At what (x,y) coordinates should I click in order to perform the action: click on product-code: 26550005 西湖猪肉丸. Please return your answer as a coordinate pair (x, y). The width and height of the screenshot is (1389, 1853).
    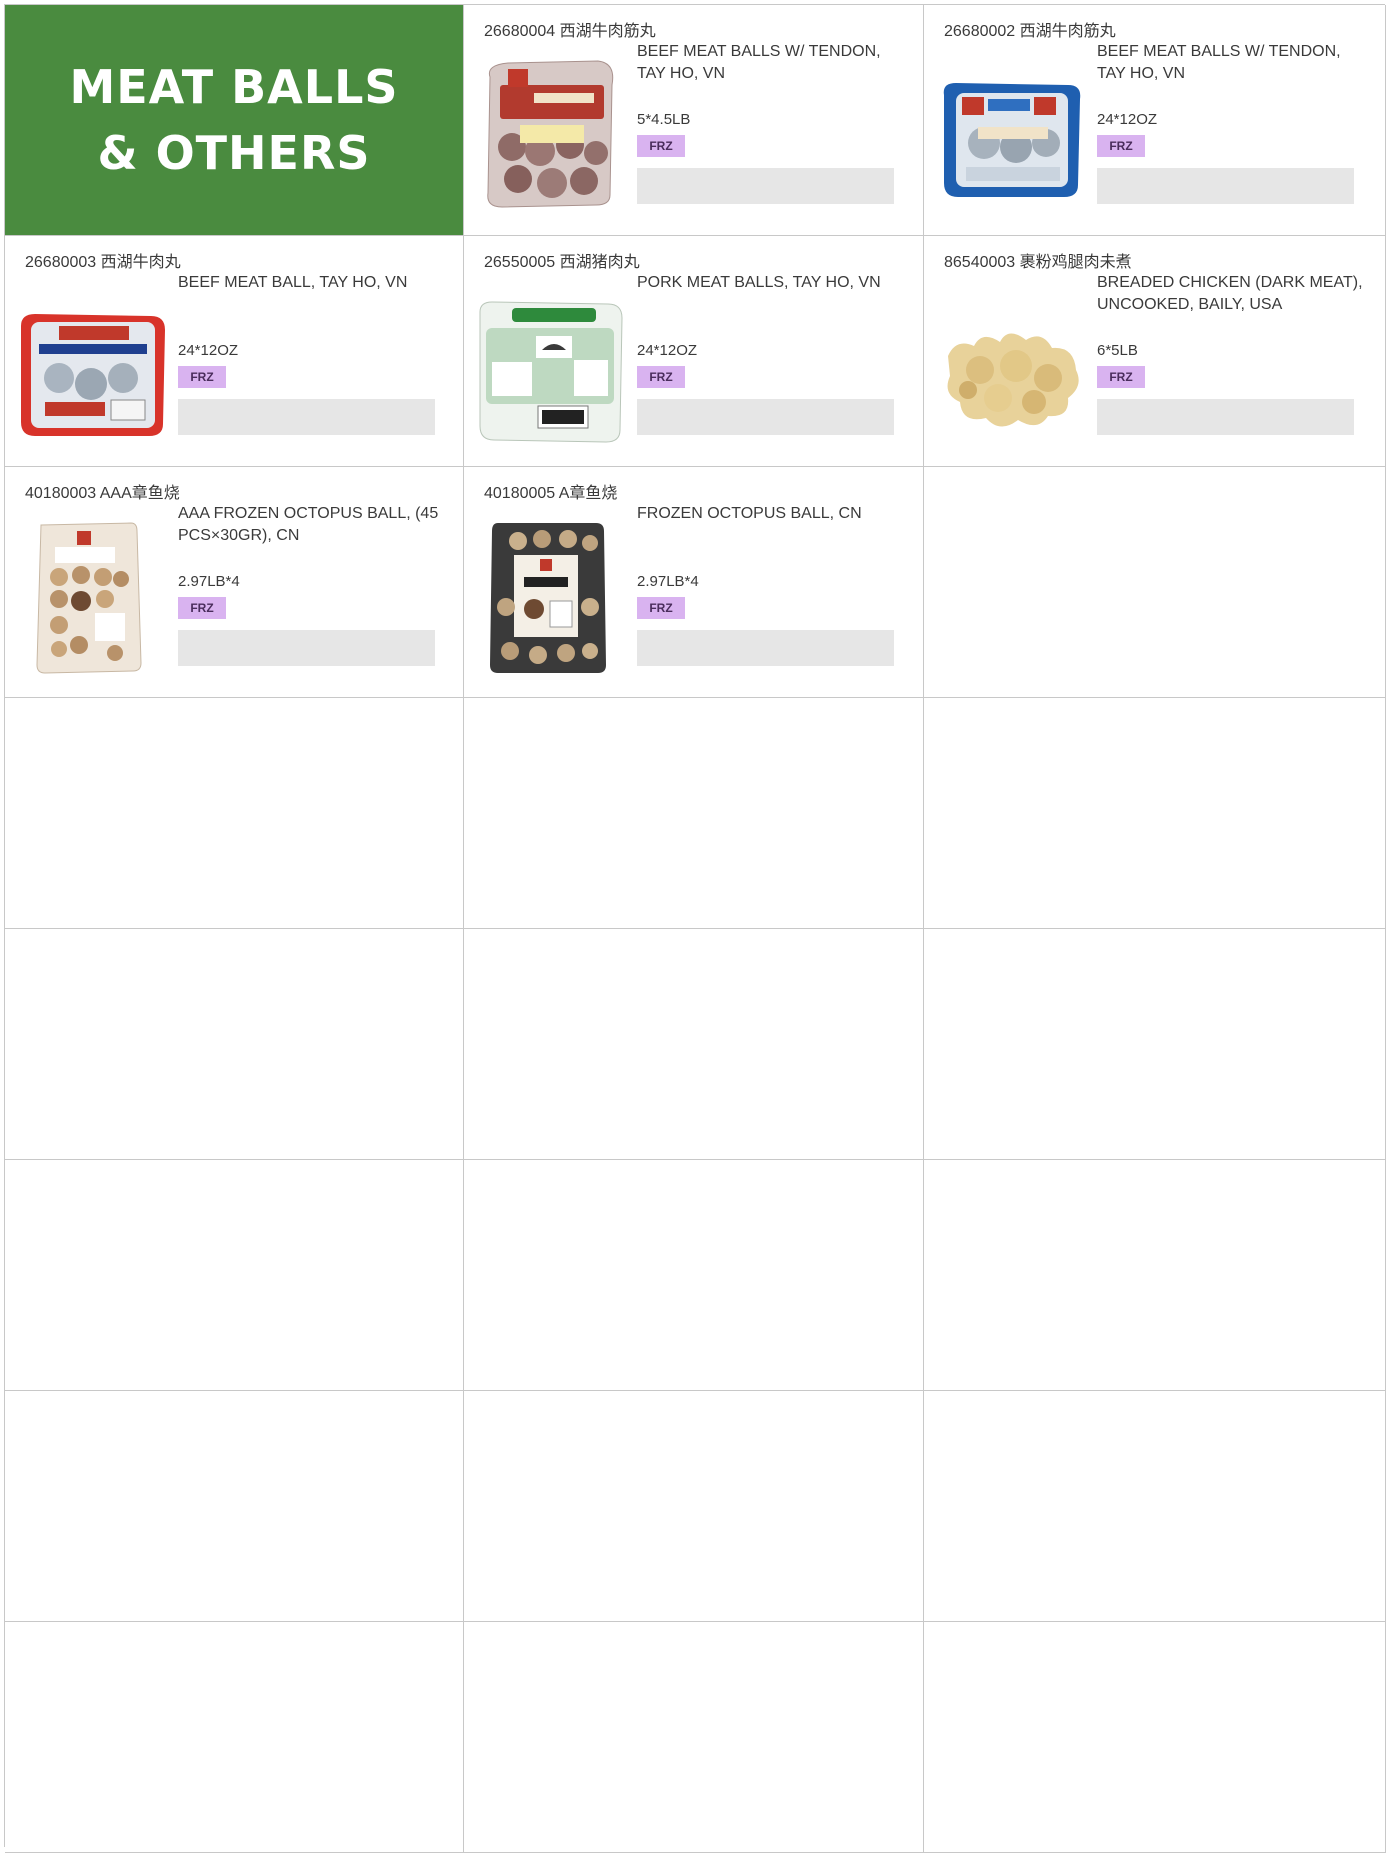
    Looking at the image, I should click on (562, 262).